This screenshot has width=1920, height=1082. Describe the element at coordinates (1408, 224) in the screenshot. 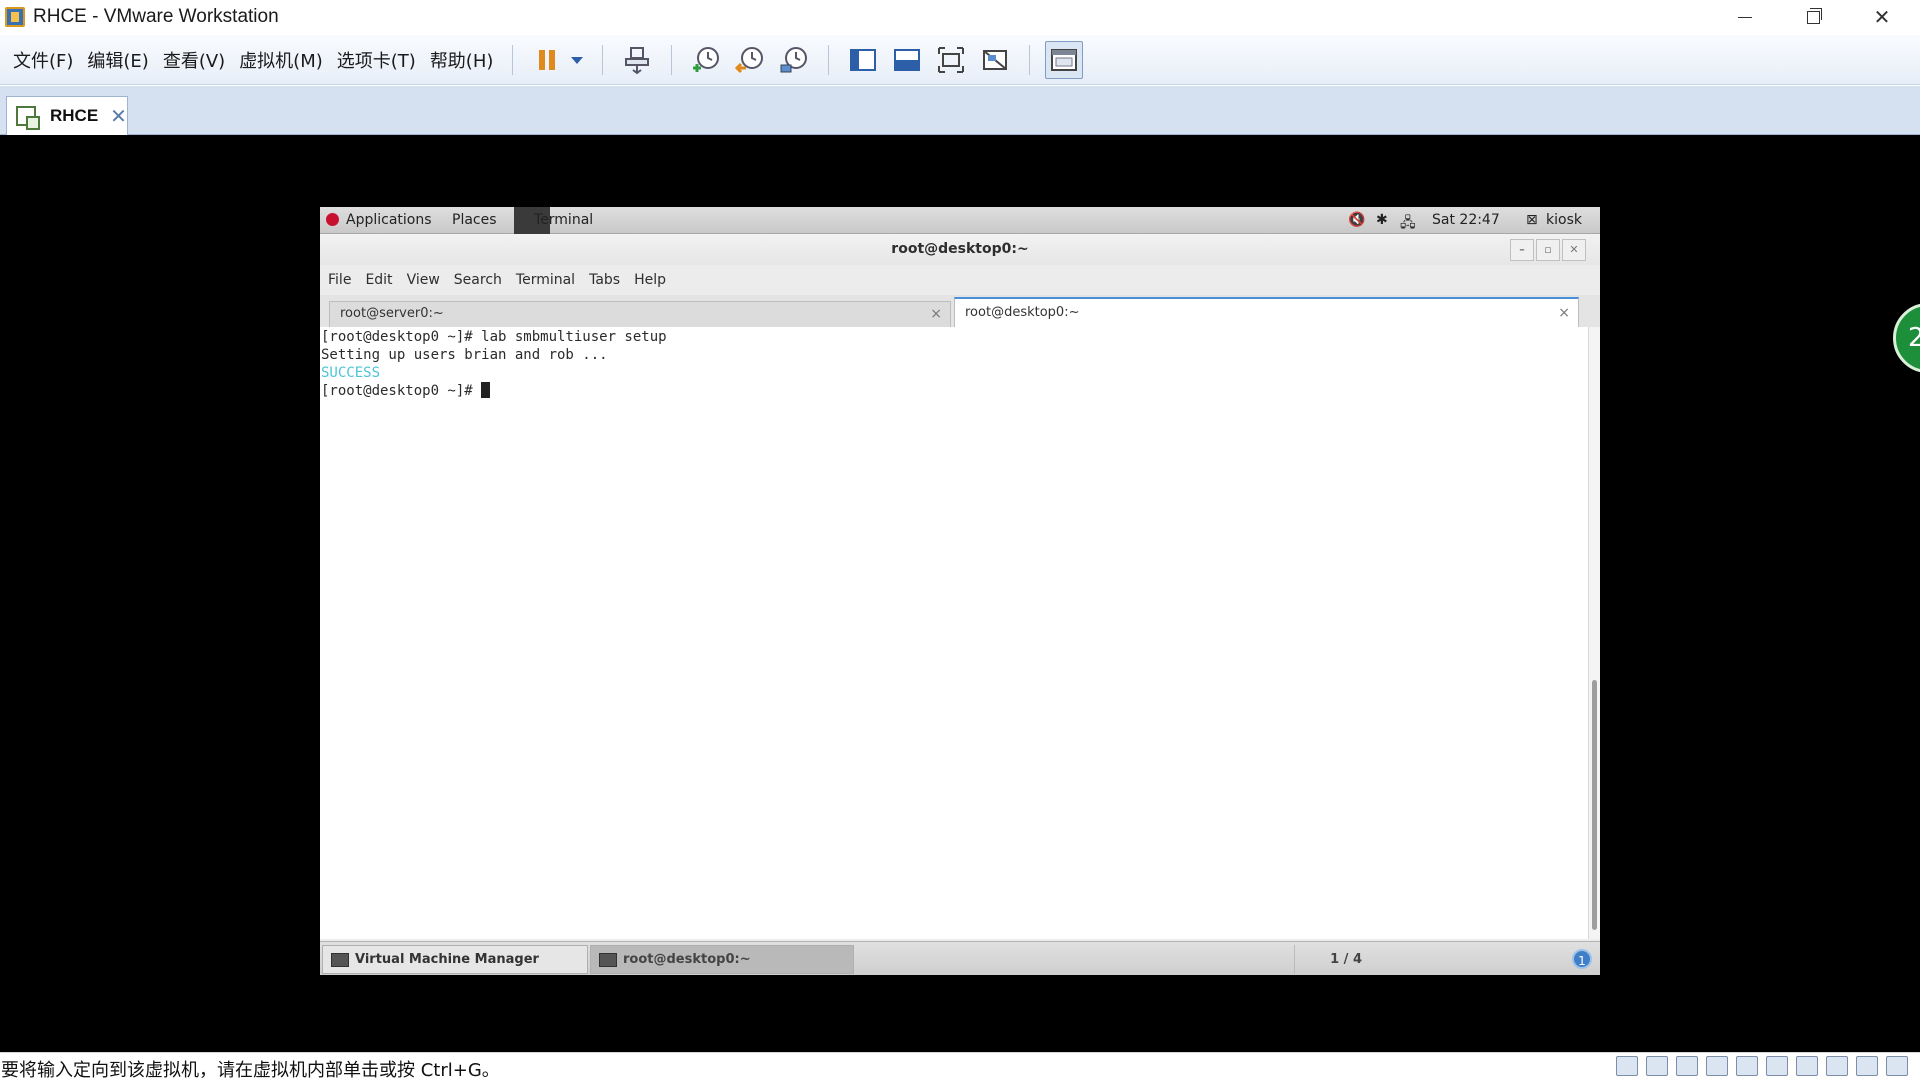

I see `network-icon: 🖧` at that location.